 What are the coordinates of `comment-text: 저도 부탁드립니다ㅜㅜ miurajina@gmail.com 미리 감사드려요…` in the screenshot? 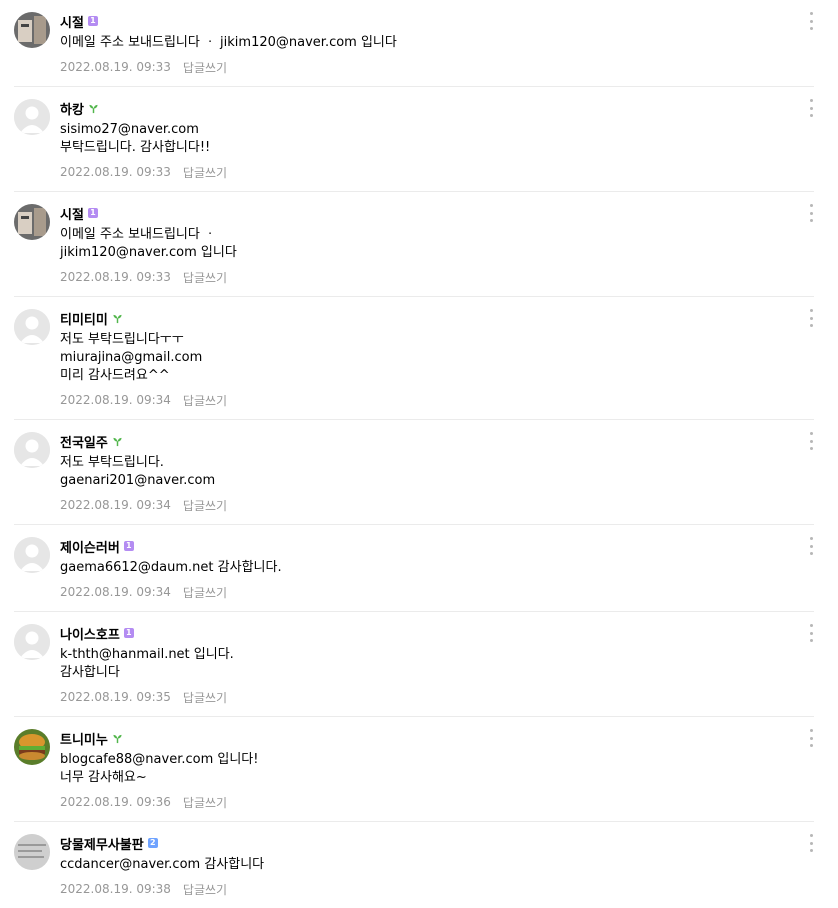 It's located at (131, 357).